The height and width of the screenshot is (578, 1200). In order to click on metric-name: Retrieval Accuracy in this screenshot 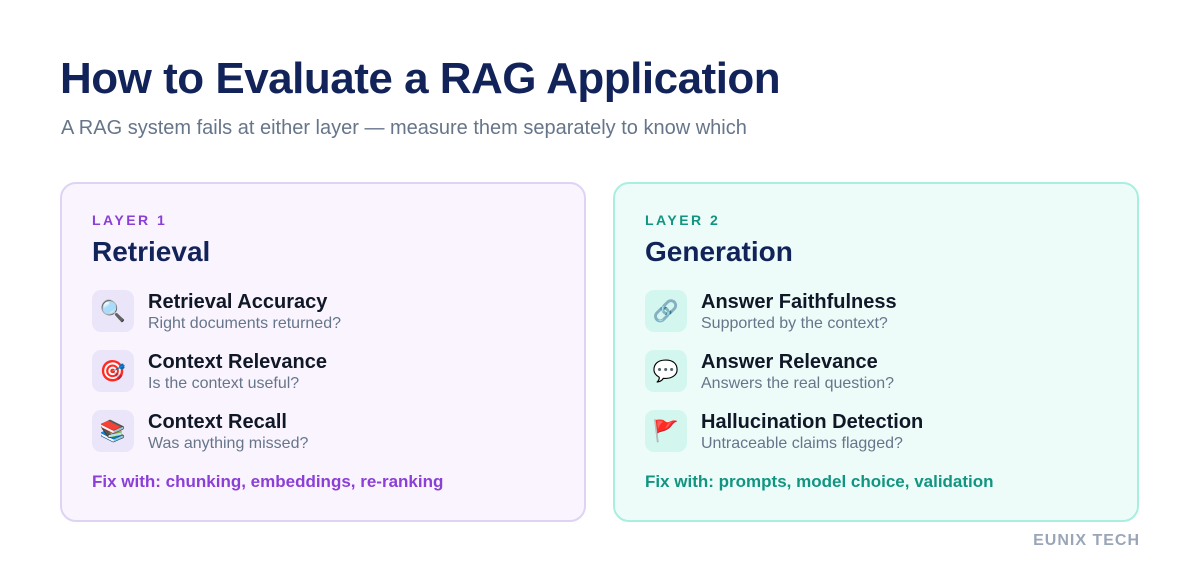, I will do `click(238, 302)`.